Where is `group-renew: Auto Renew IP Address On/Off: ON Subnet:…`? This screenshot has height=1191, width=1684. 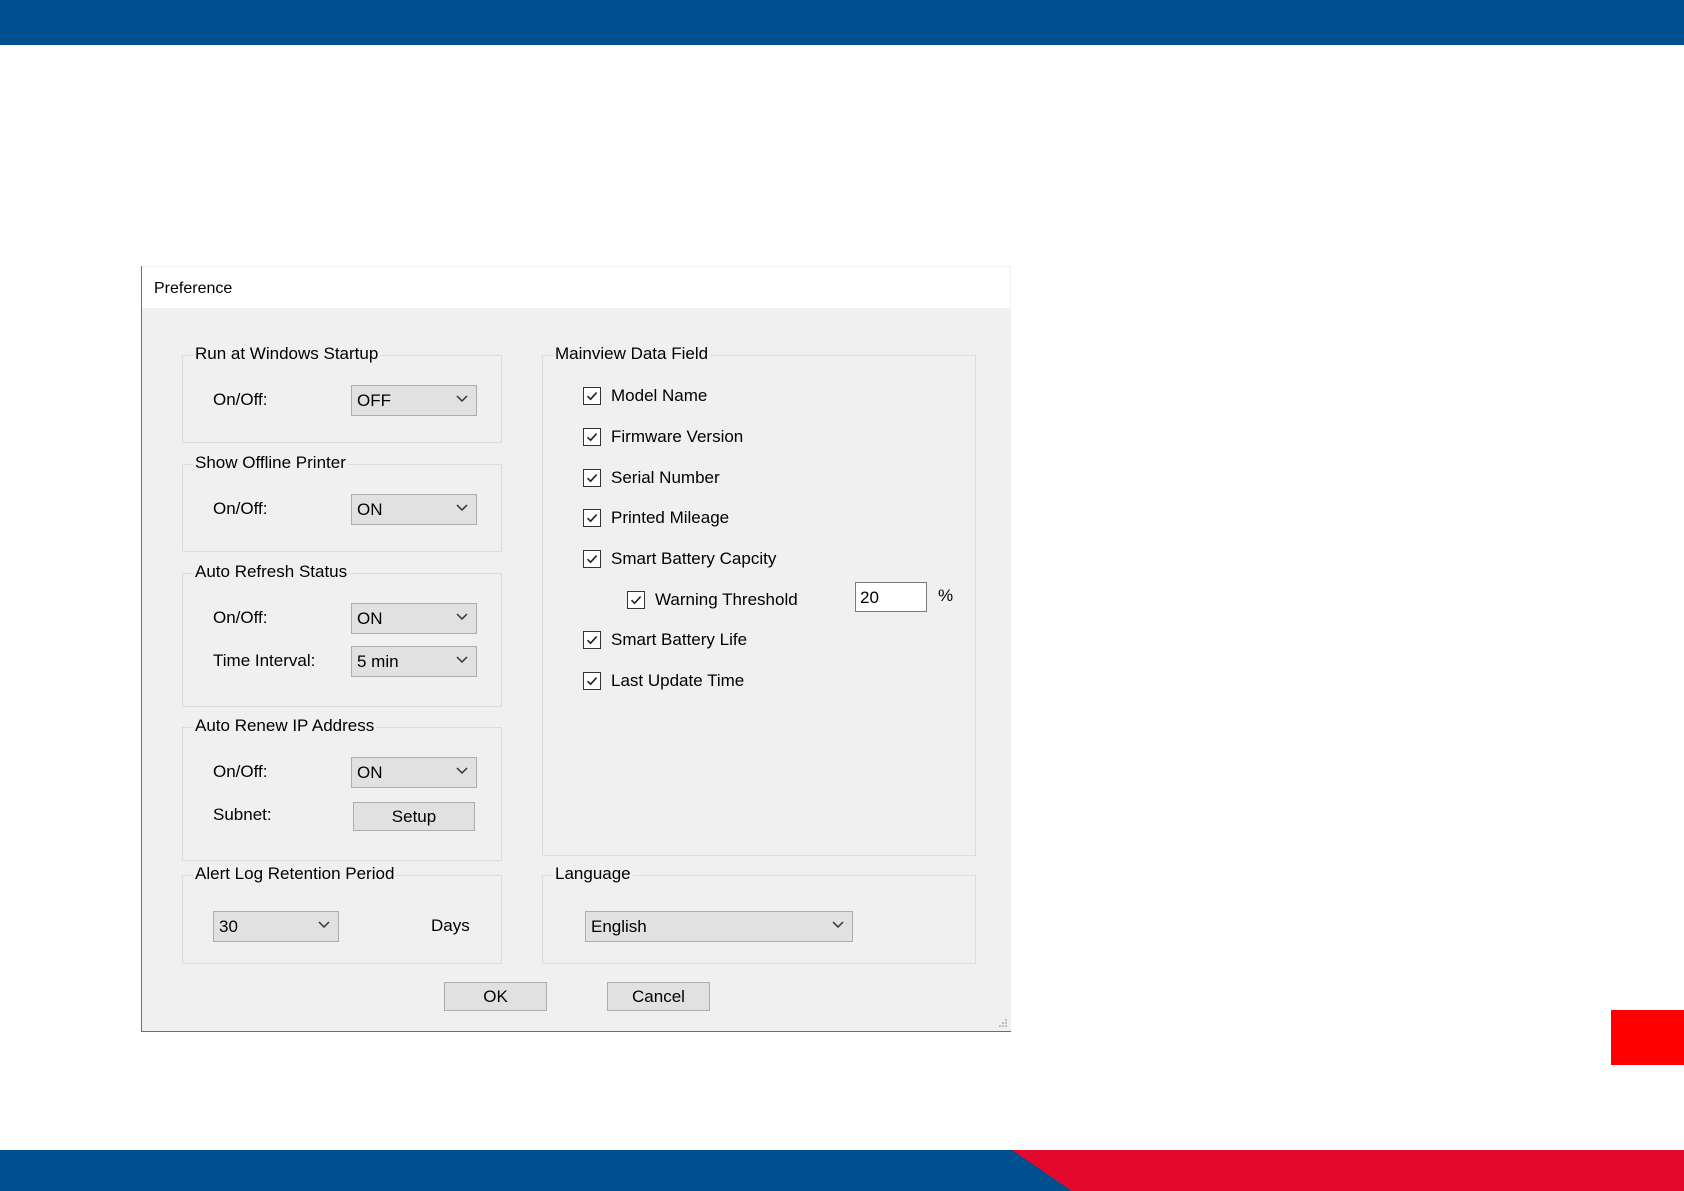 group-renew: Auto Renew IP Address On/Off: ON Subnet:… is located at coordinates (342, 788).